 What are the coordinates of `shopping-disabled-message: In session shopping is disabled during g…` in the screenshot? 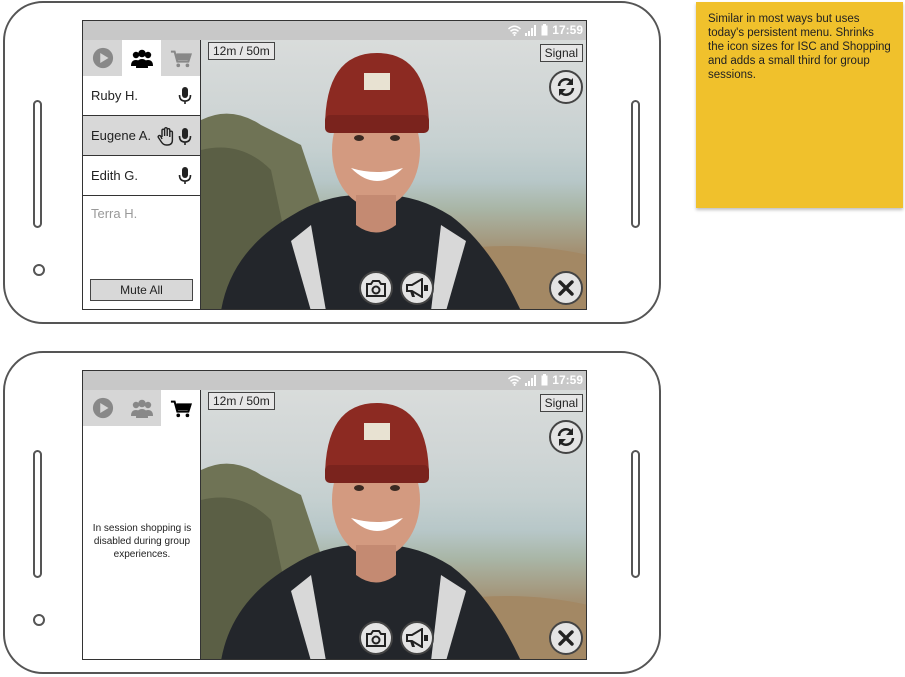 It's located at (142, 541).